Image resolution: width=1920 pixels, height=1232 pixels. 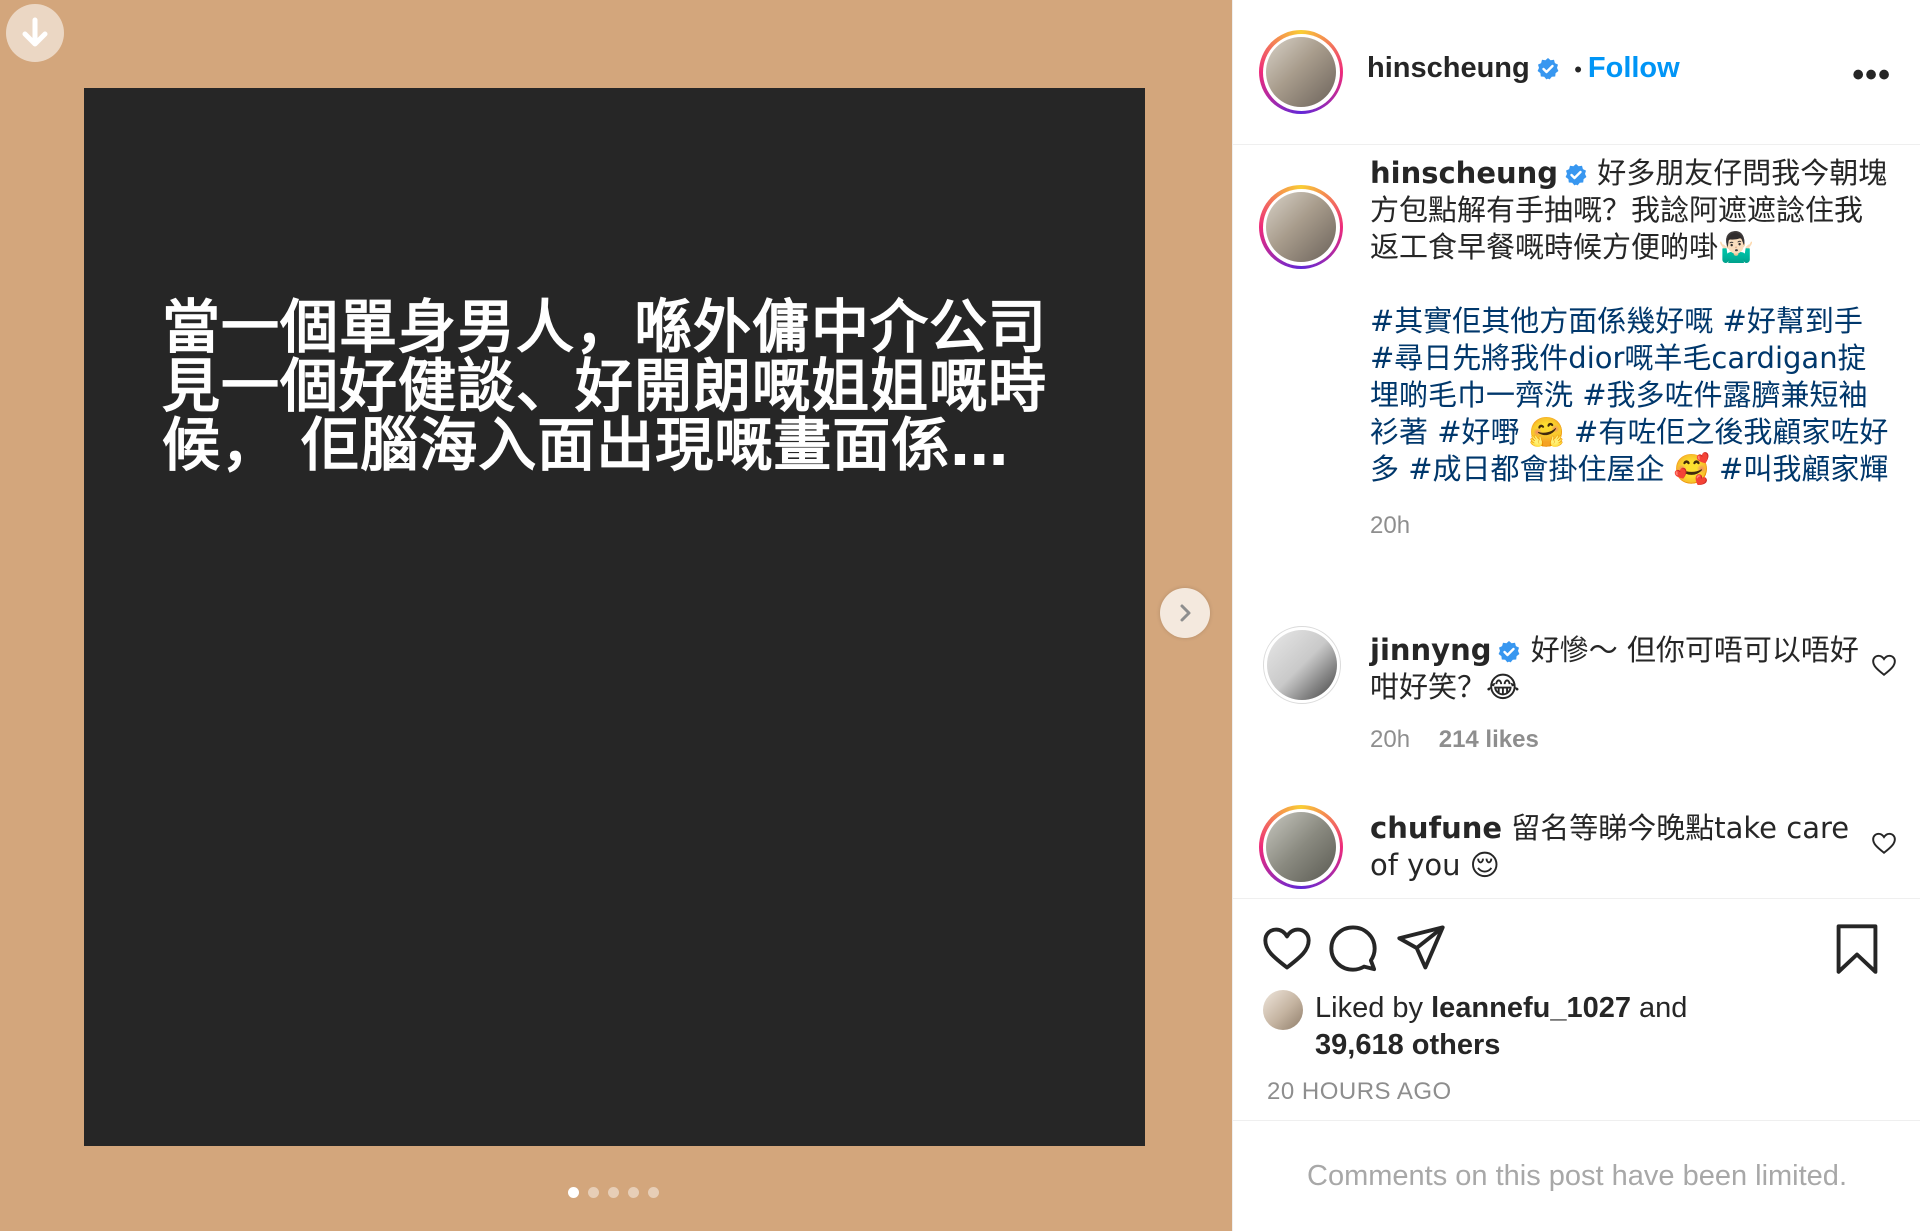 What do you see at coordinates (1448, 68) in the screenshot?
I see `author-username: hinscheung` at bounding box center [1448, 68].